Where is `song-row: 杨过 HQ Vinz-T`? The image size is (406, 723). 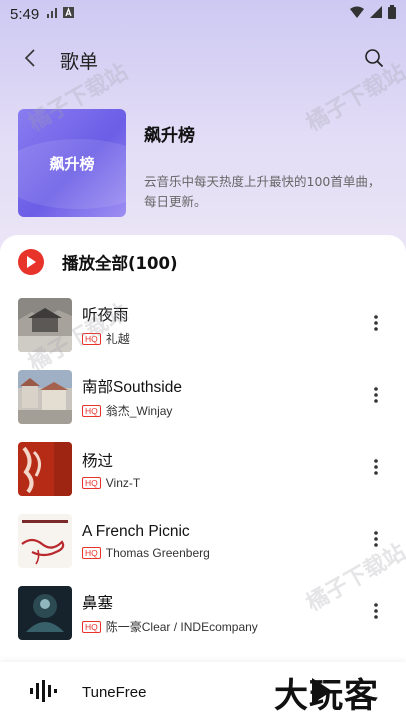 song-row: 杨过 HQ Vinz-T is located at coordinates (203, 469).